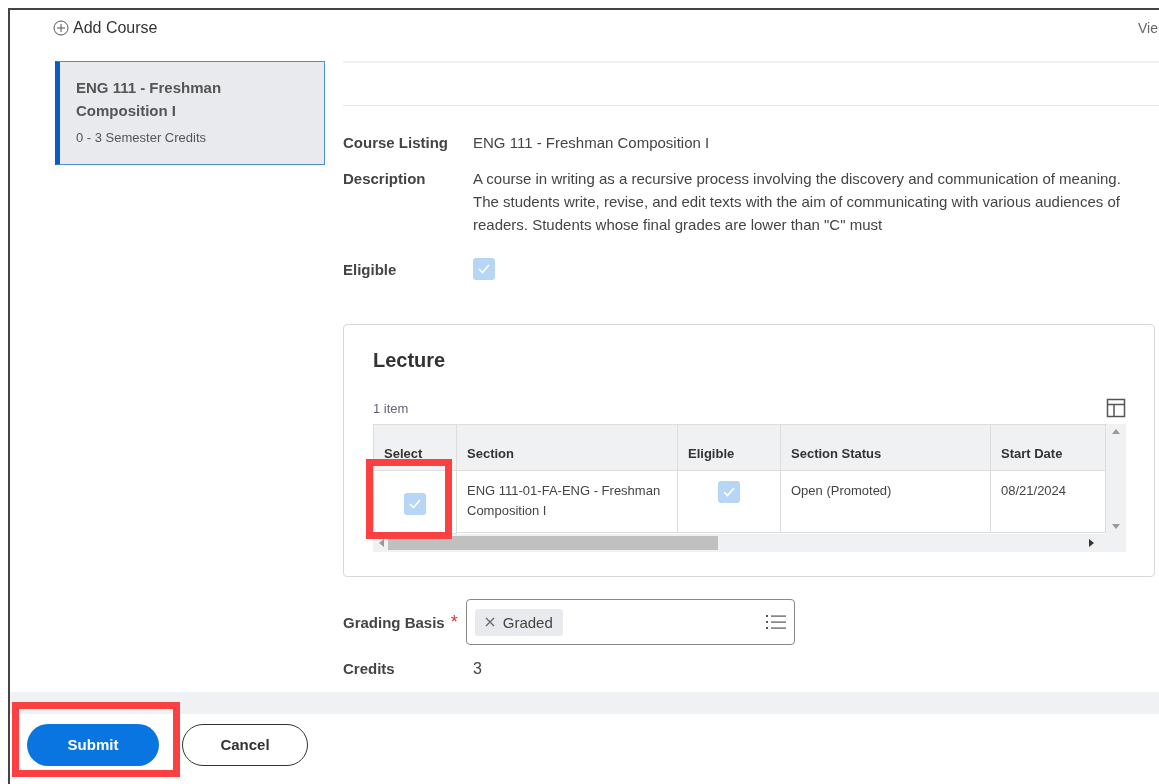 The image size is (1159, 784). What do you see at coordinates (149, 99) in the screenshot?
I see `course-title: ENG 111 - Freshman Composition I` at bounding box center [149, 99].